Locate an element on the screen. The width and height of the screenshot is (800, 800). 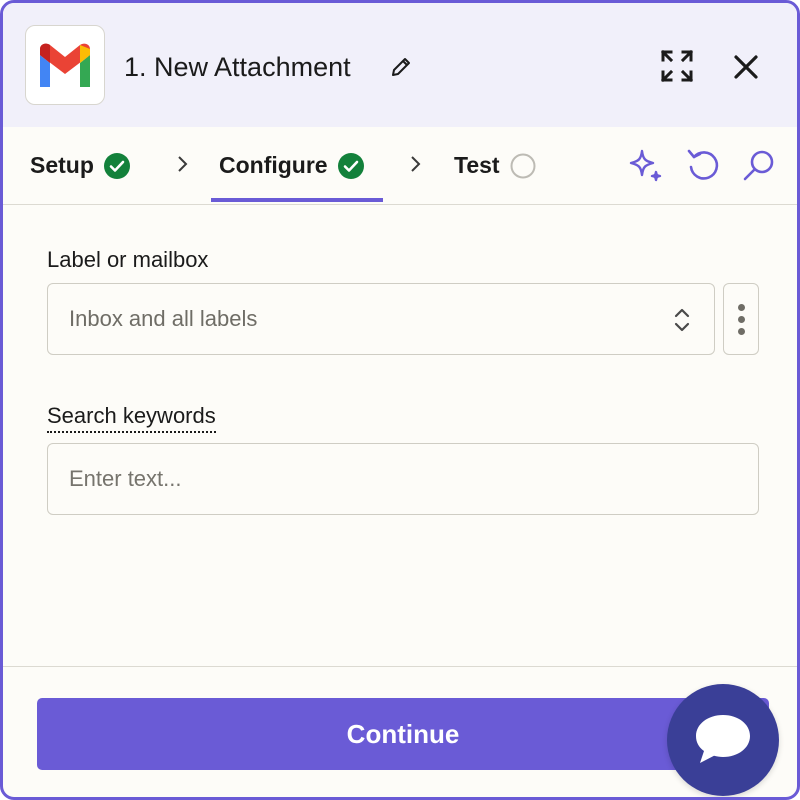
mailbox-select-value: Inbox and all labels is located at coordinates (163, 318).